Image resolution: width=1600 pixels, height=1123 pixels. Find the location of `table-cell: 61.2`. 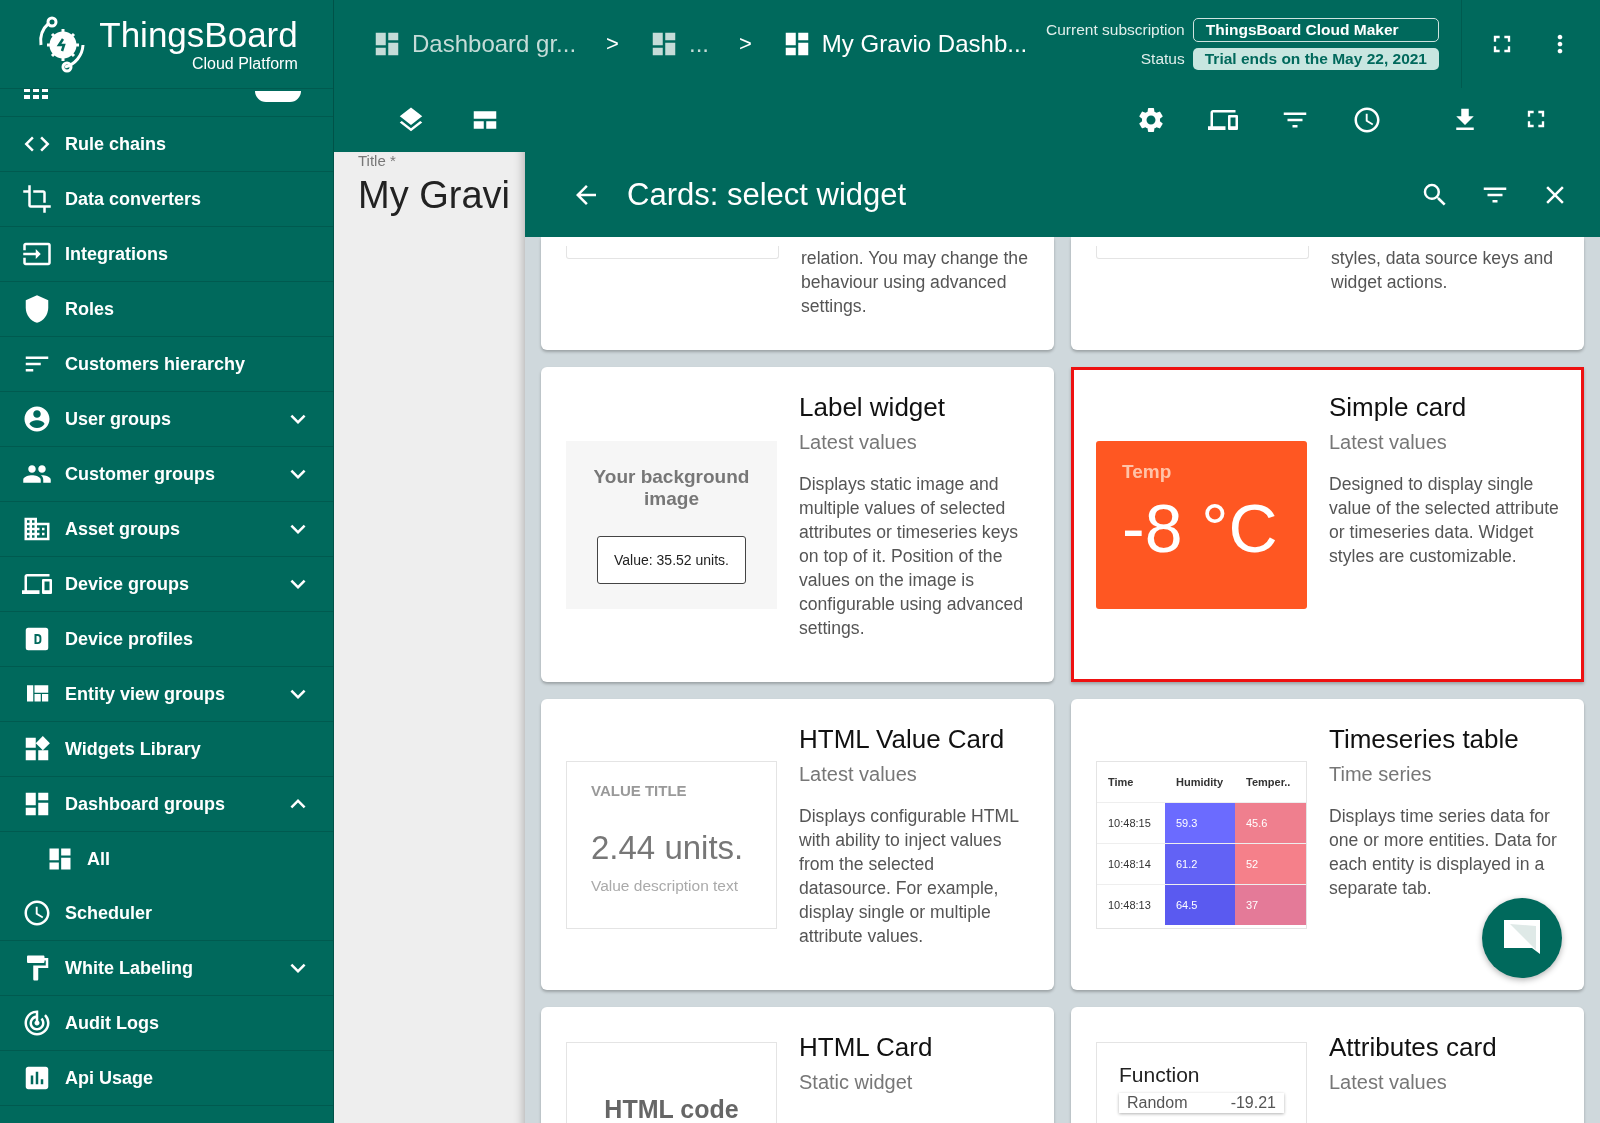

table-cell: 61.2 is located at coordinates (1200, 863).